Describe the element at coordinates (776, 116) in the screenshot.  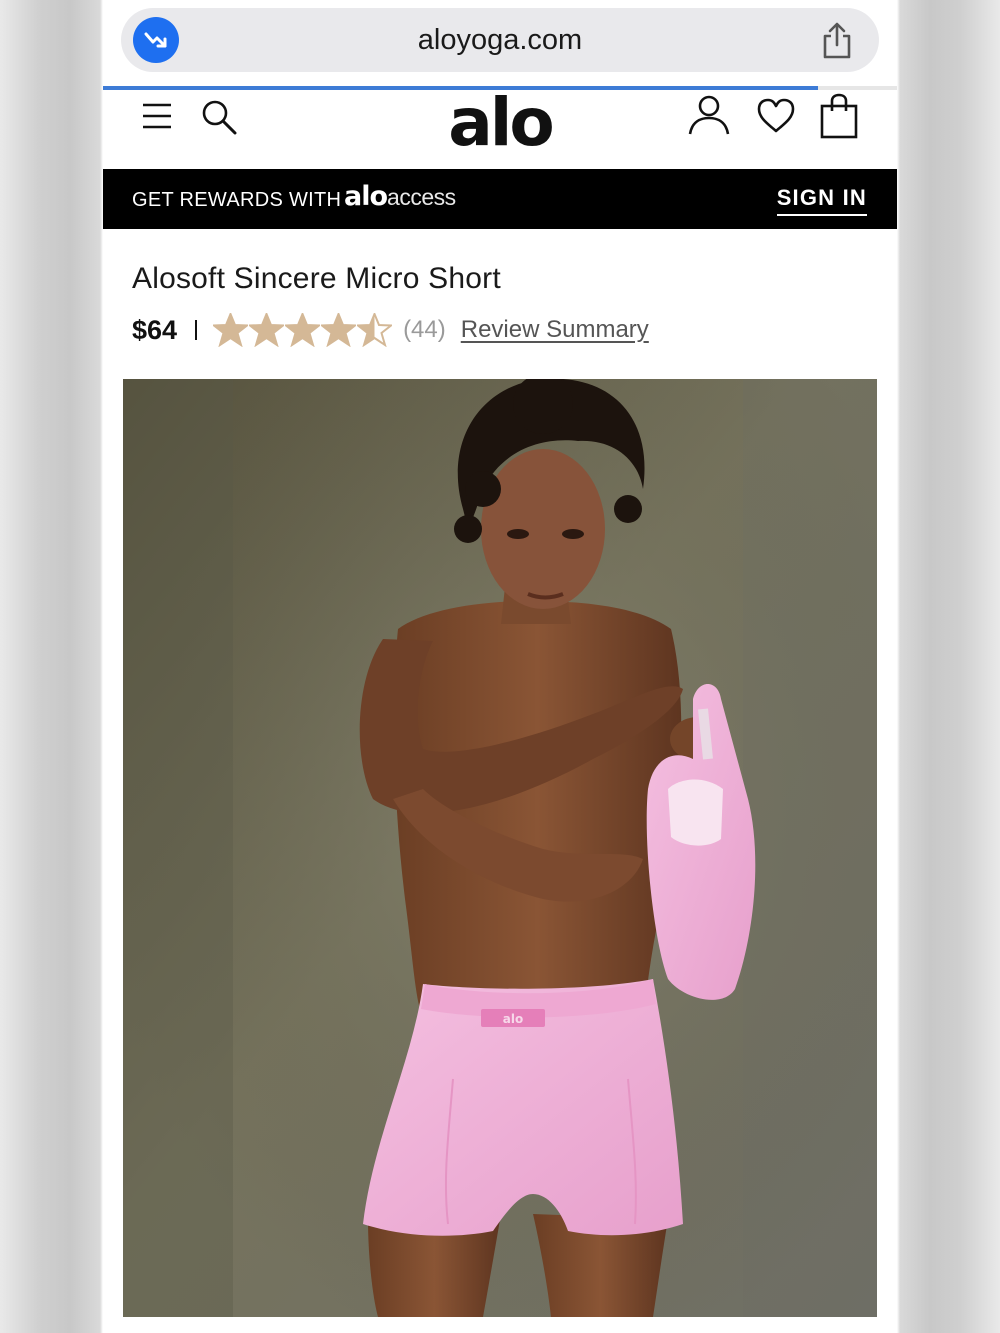
I see `heart-icon` at that location.